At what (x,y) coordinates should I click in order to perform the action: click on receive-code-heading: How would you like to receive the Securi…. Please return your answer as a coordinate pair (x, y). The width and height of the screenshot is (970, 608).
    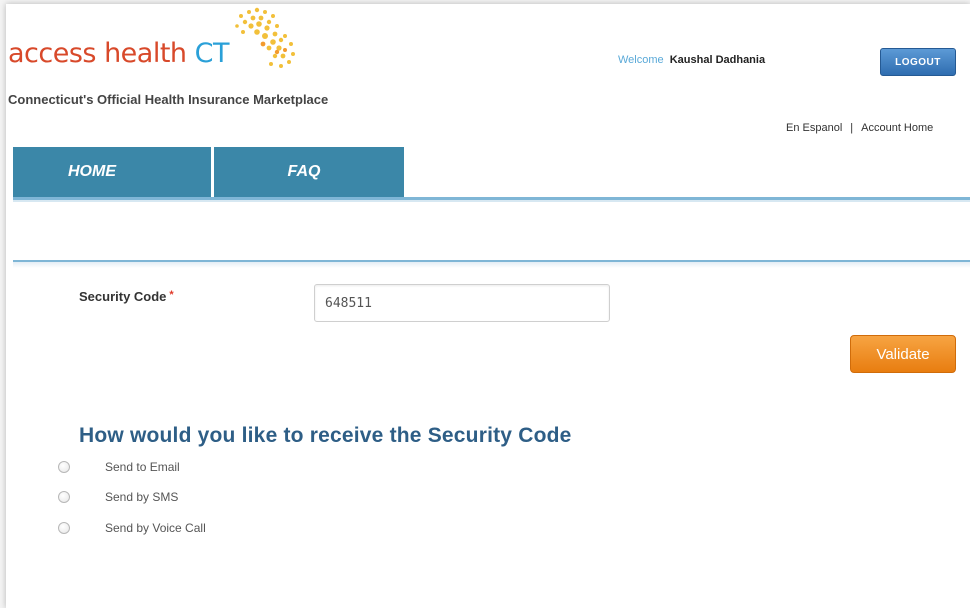
    Looking at the image, I should click on (325, 435).